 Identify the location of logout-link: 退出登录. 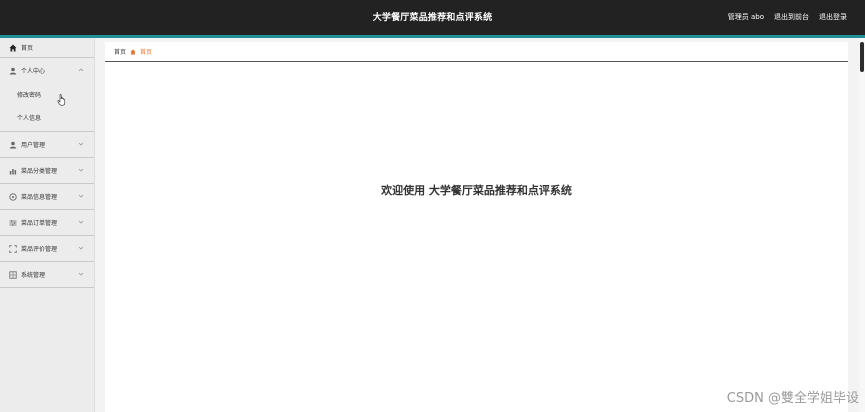
(833, 17).